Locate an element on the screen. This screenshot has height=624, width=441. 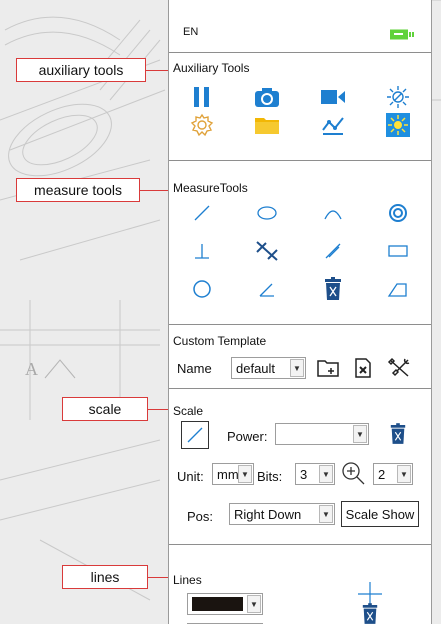
scale-show-button: Scale Show is located at coordinates (380, 514).